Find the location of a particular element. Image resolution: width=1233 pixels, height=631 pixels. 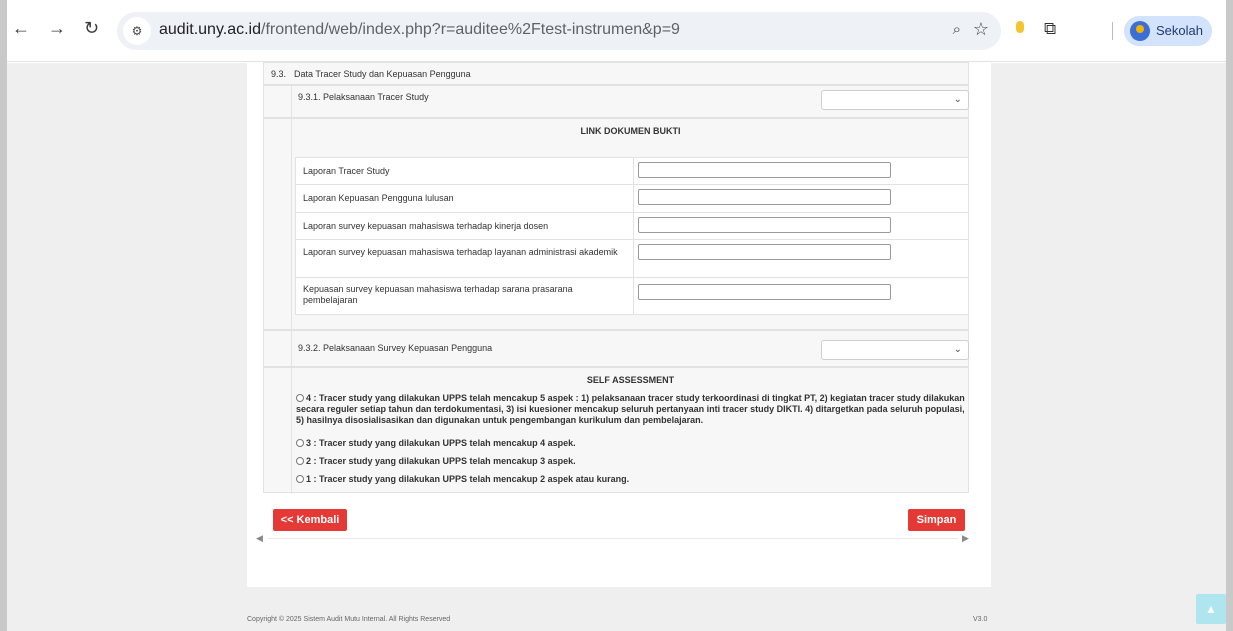

profile-avatar-icon is located at coordinates (1140, 31).